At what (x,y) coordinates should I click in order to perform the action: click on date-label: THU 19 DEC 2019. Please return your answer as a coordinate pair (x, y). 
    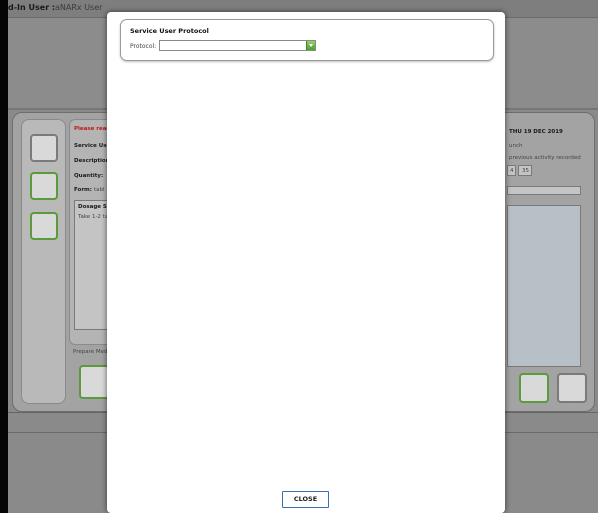
    Looking at the image, I should click on (536, 132).